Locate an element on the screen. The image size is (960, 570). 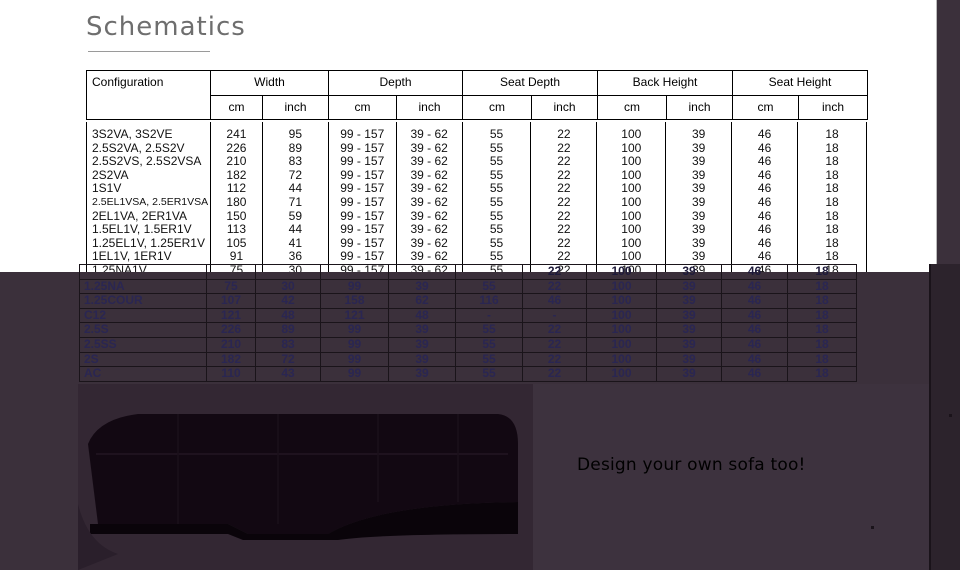
value-cell: 91 is located at coordinates (236, 257).